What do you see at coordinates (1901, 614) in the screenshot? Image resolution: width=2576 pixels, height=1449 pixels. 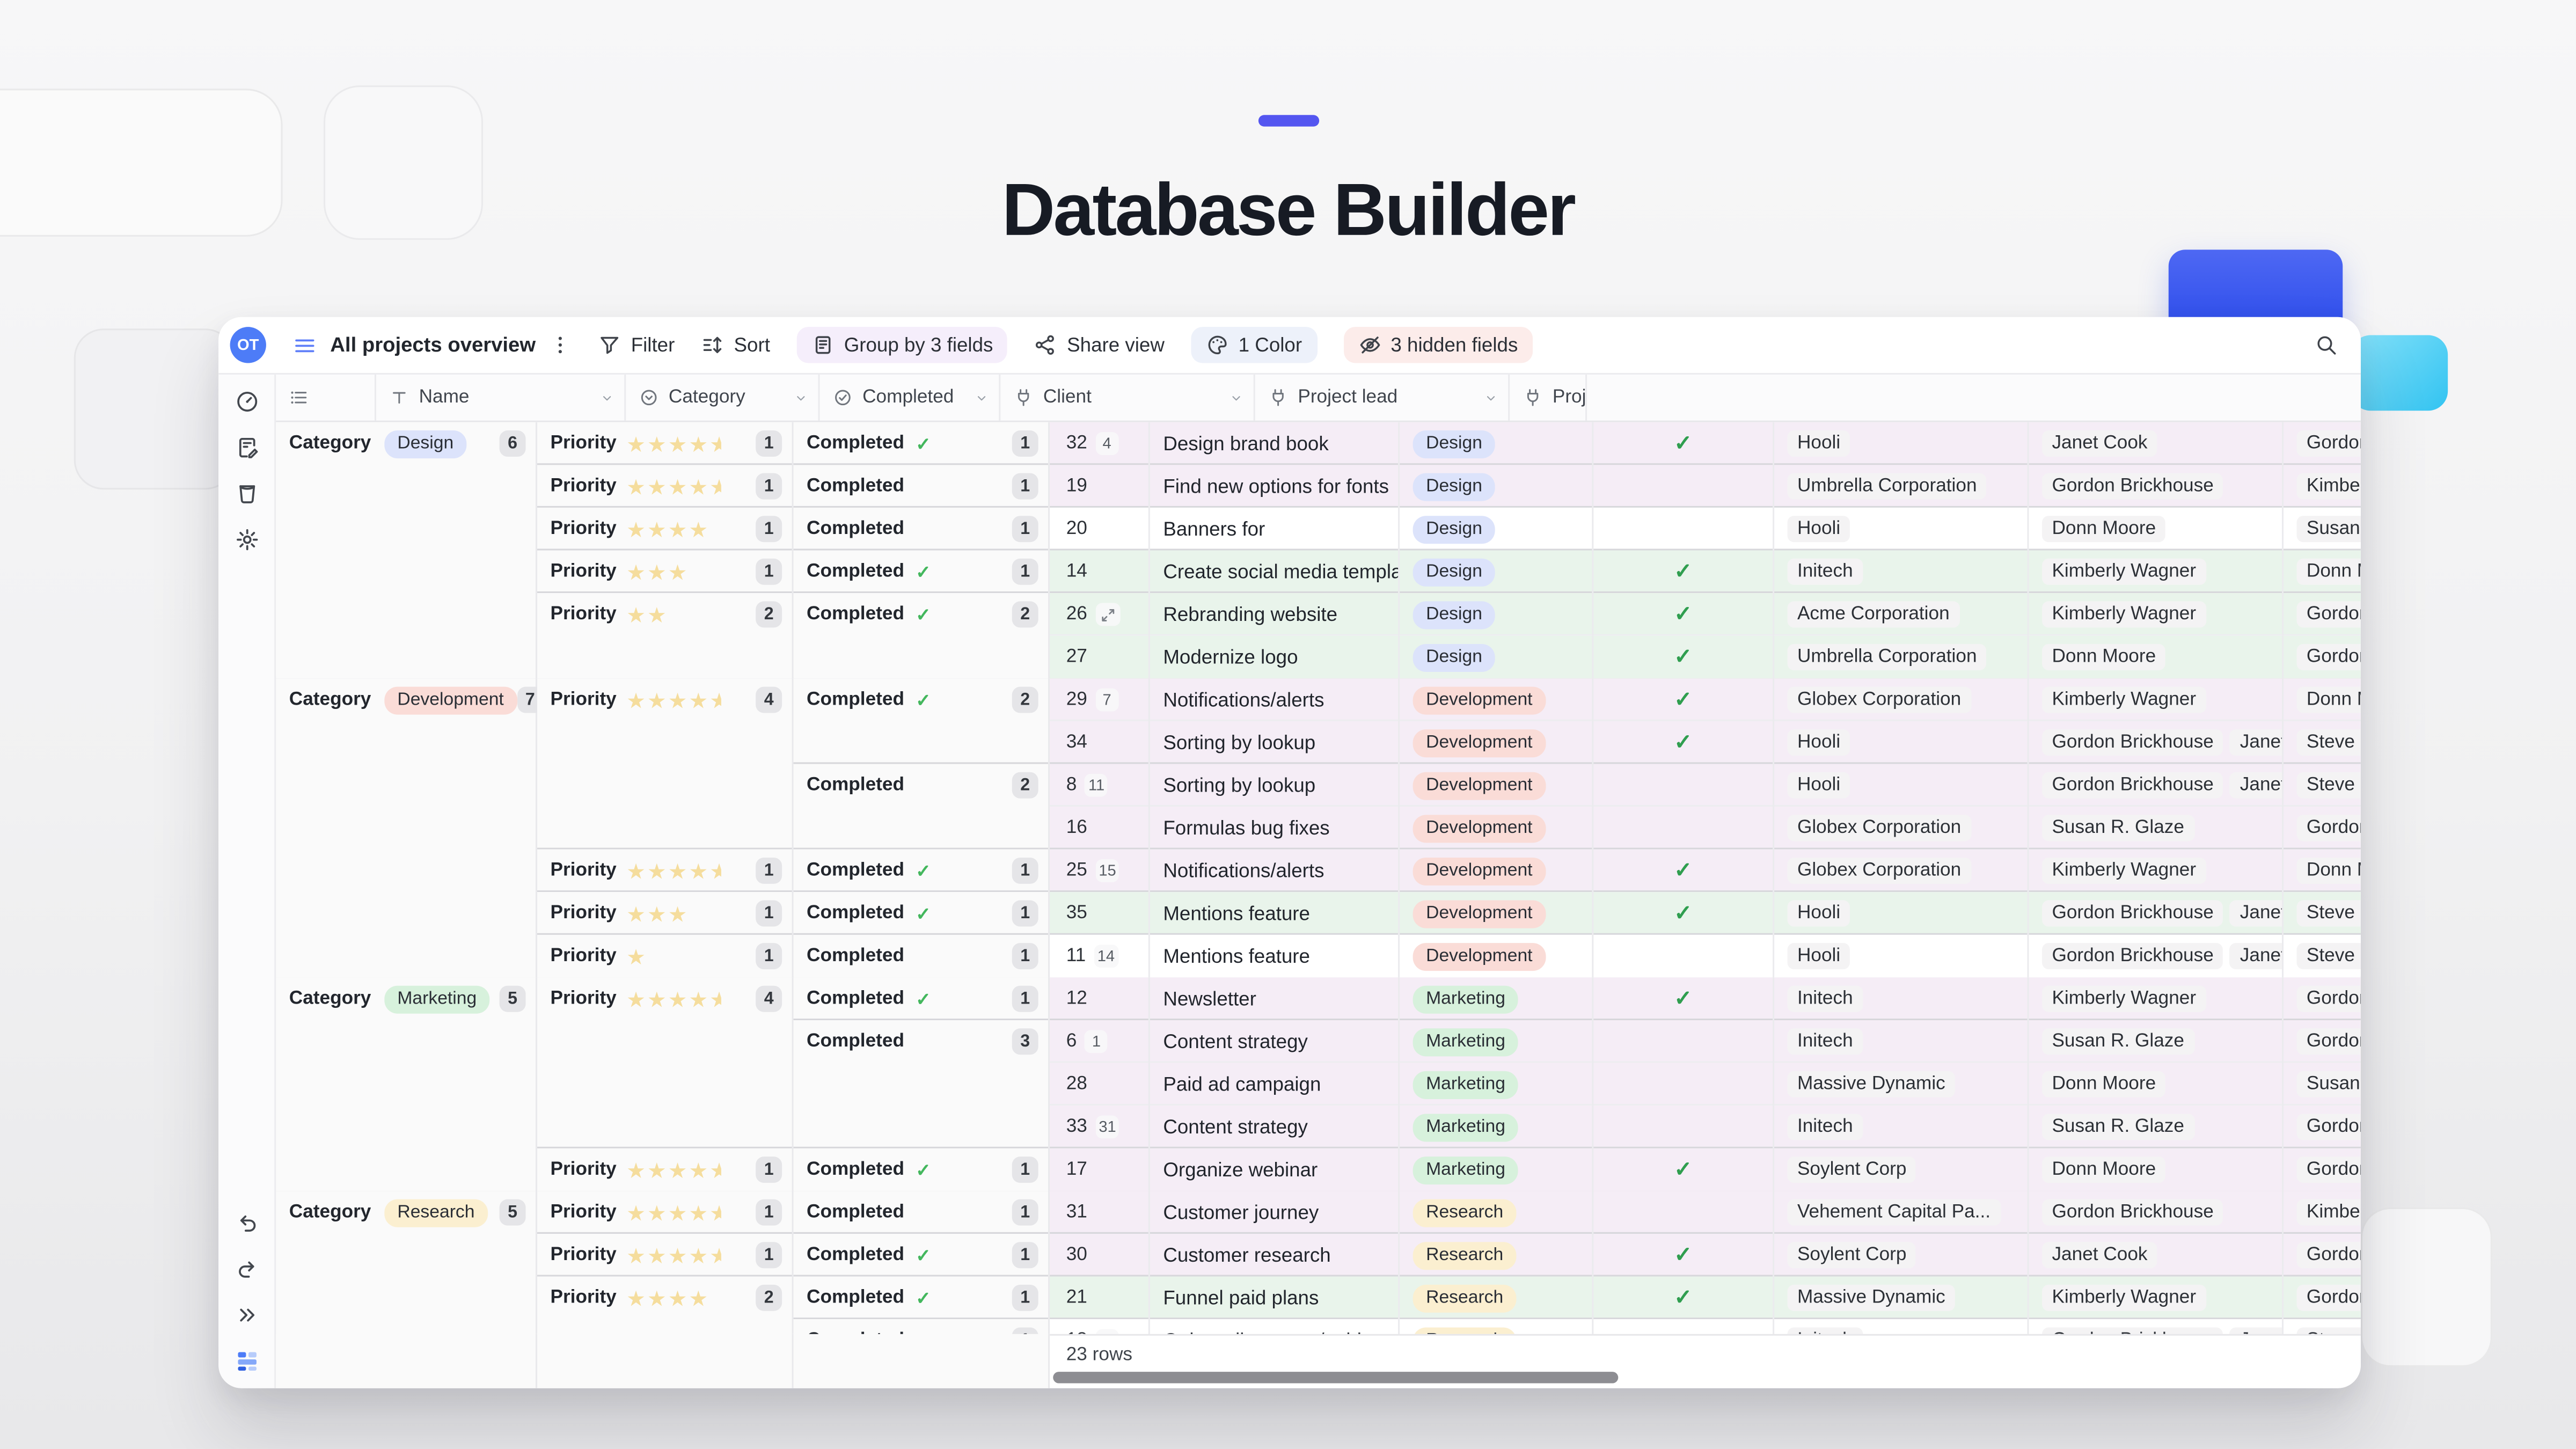 I see `client-cell: Acme Corporation` at bounding box center [1901, 614].